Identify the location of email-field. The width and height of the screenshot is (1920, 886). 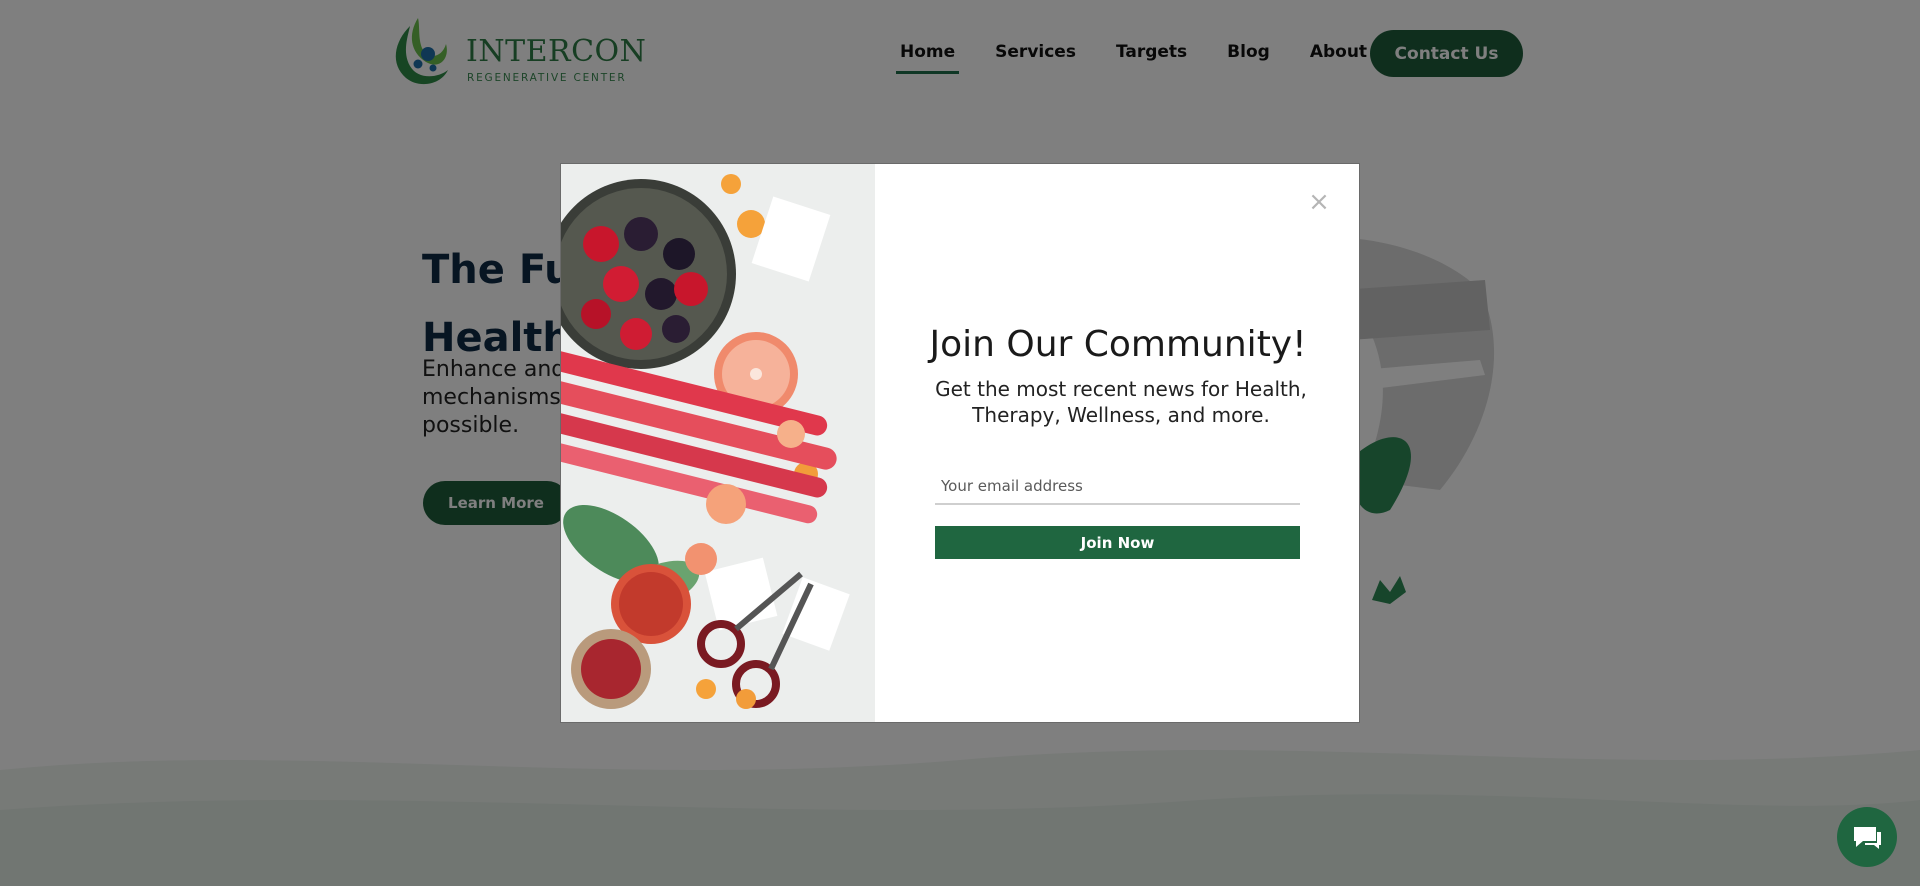
(1117, 487).